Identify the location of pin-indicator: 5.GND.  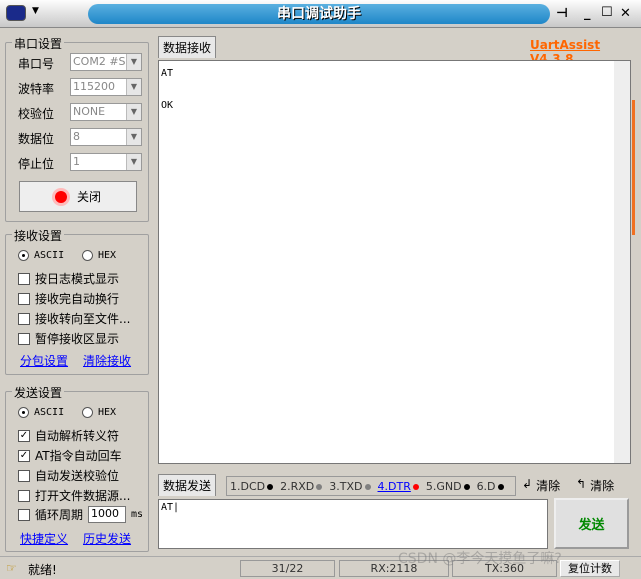
(448, 486).